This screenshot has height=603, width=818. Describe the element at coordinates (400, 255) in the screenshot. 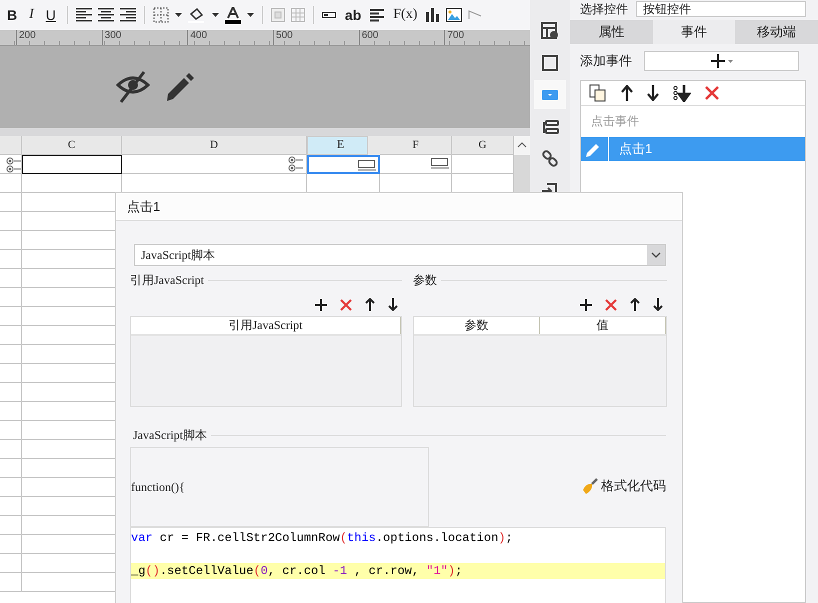

I see `script-type-select: JavaScript脚本` at that location.